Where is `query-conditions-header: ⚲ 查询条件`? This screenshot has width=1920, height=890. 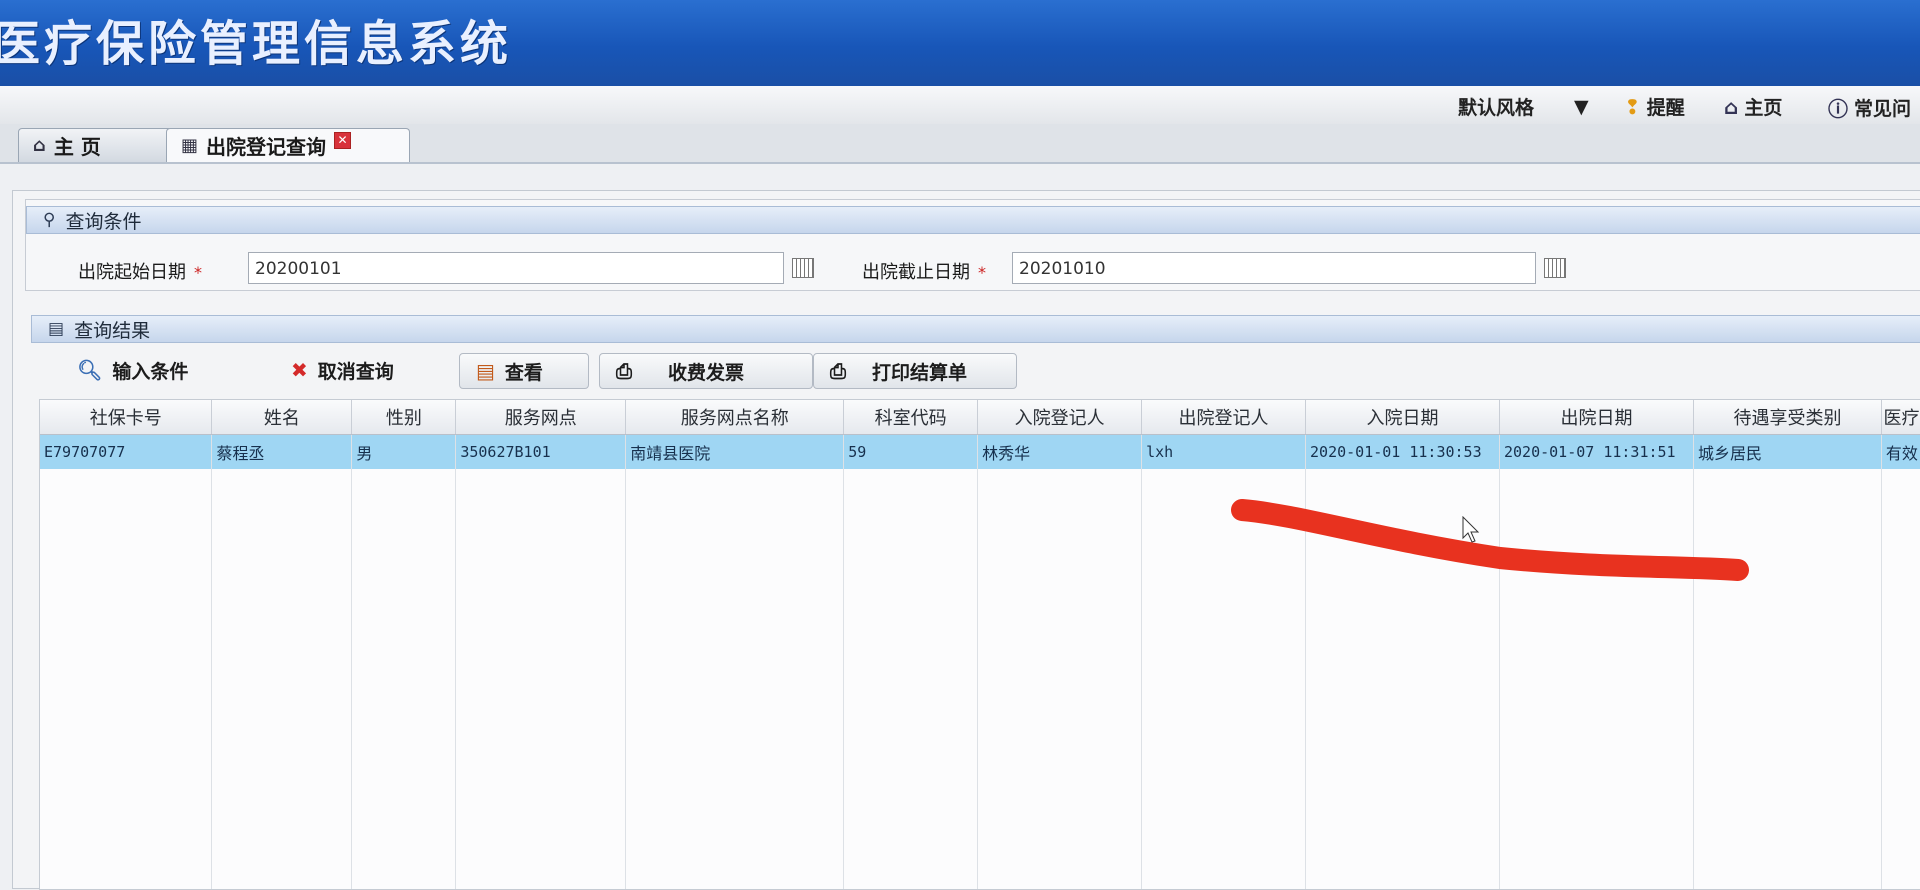
query-conditions-header: ⚲ 查询条件 is located at coordinates (973, 220).